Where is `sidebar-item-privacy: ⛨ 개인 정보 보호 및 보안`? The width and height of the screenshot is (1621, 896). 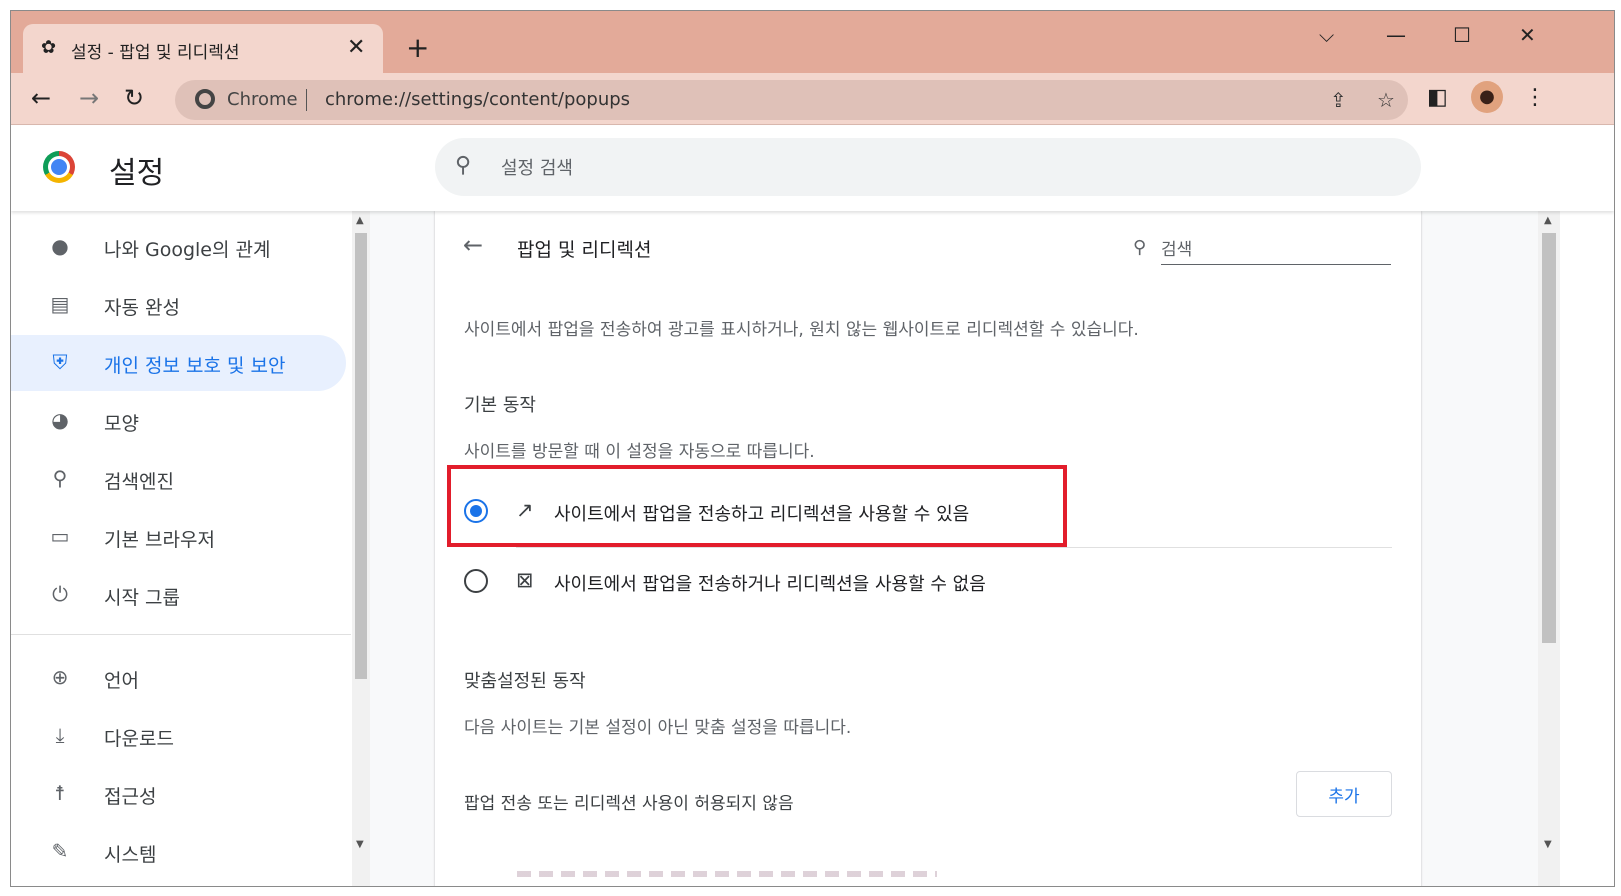 sidebar-item-privacy: ⛨ 개인 정보 보호 및 보안 is located at coordinates (178, 363).